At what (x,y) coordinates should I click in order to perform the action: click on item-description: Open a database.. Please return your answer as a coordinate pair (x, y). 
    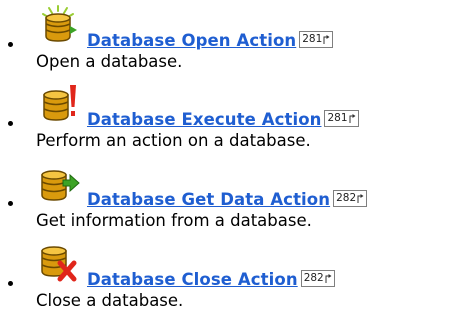
    Looking at the image, I should click on (109, 61).